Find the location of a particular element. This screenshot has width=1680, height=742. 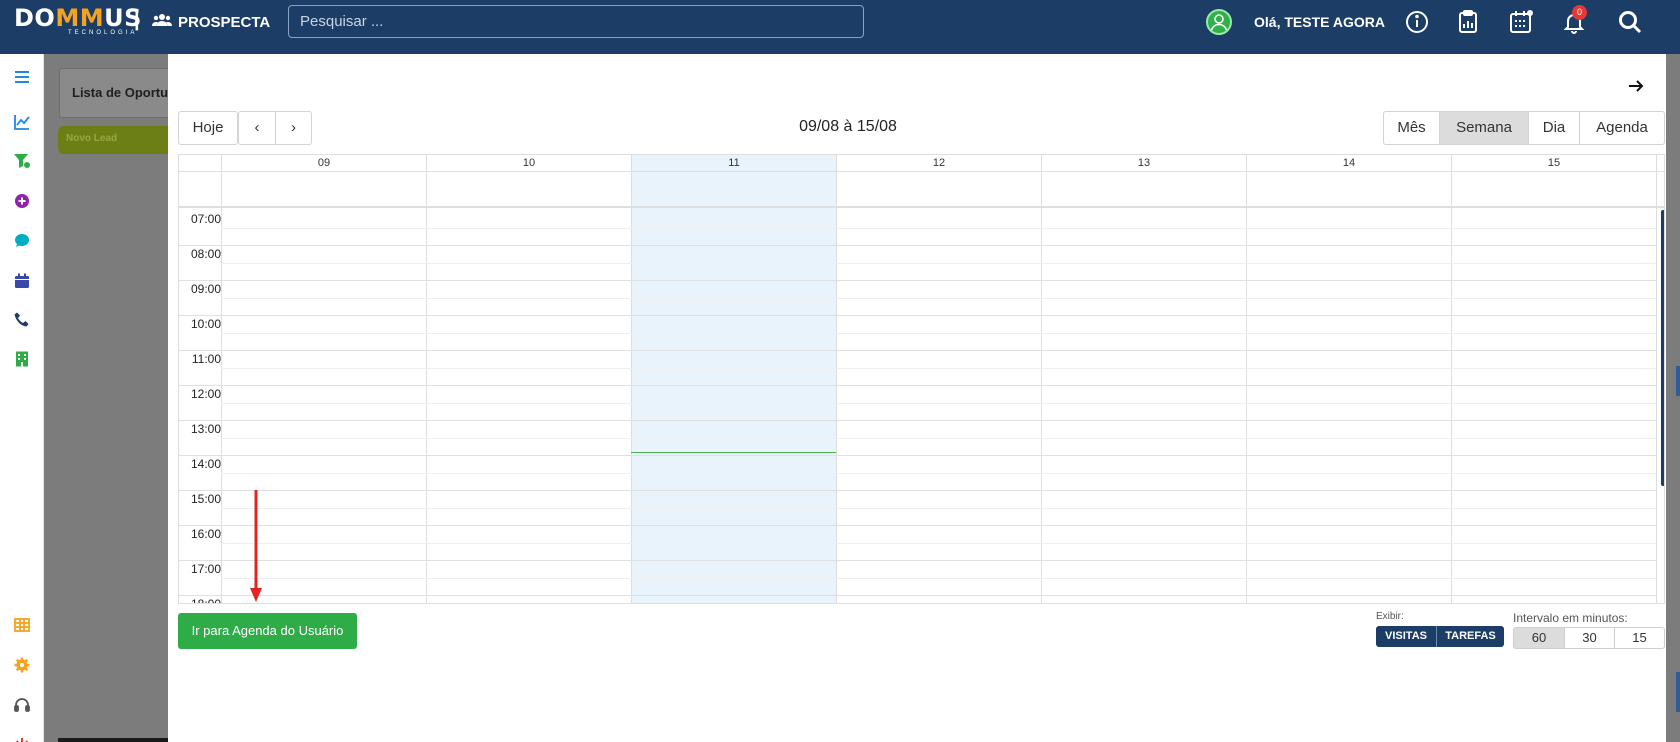

grid-table-icon is located at coordinates (22, 625).